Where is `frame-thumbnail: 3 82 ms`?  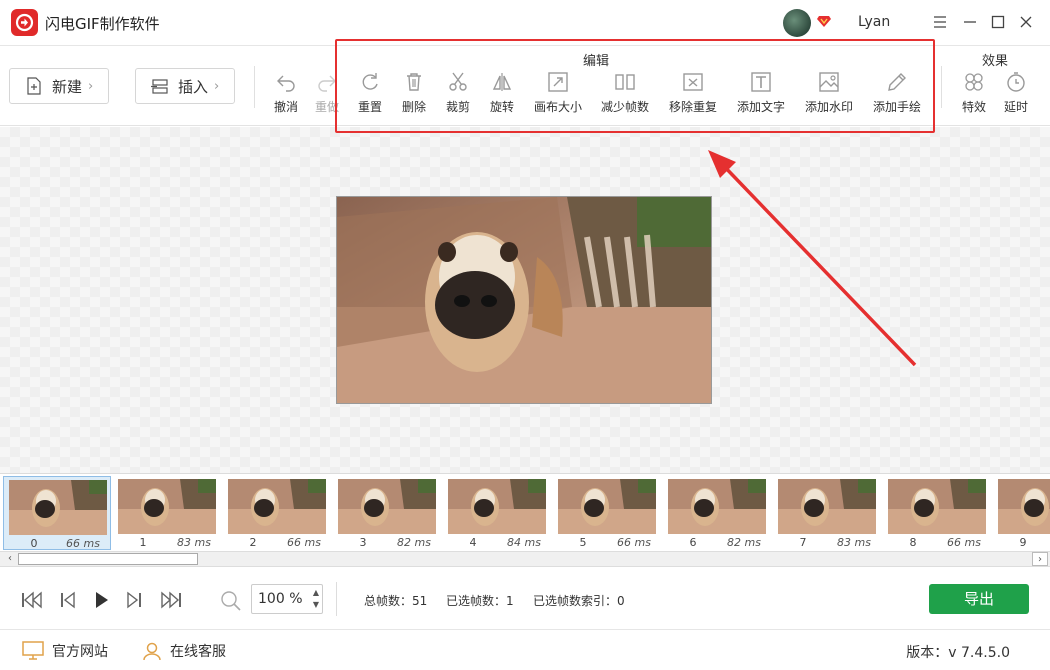
frame-thumbnail: 3 82 ms is located at coordinates (387, 513).